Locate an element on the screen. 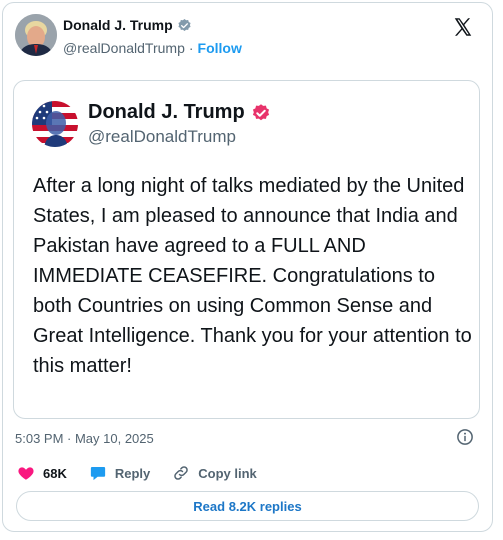 The width and height of the screenshot is (503, 540). author-name-text: Donald J. Trump is located at coordinates (118, 25).